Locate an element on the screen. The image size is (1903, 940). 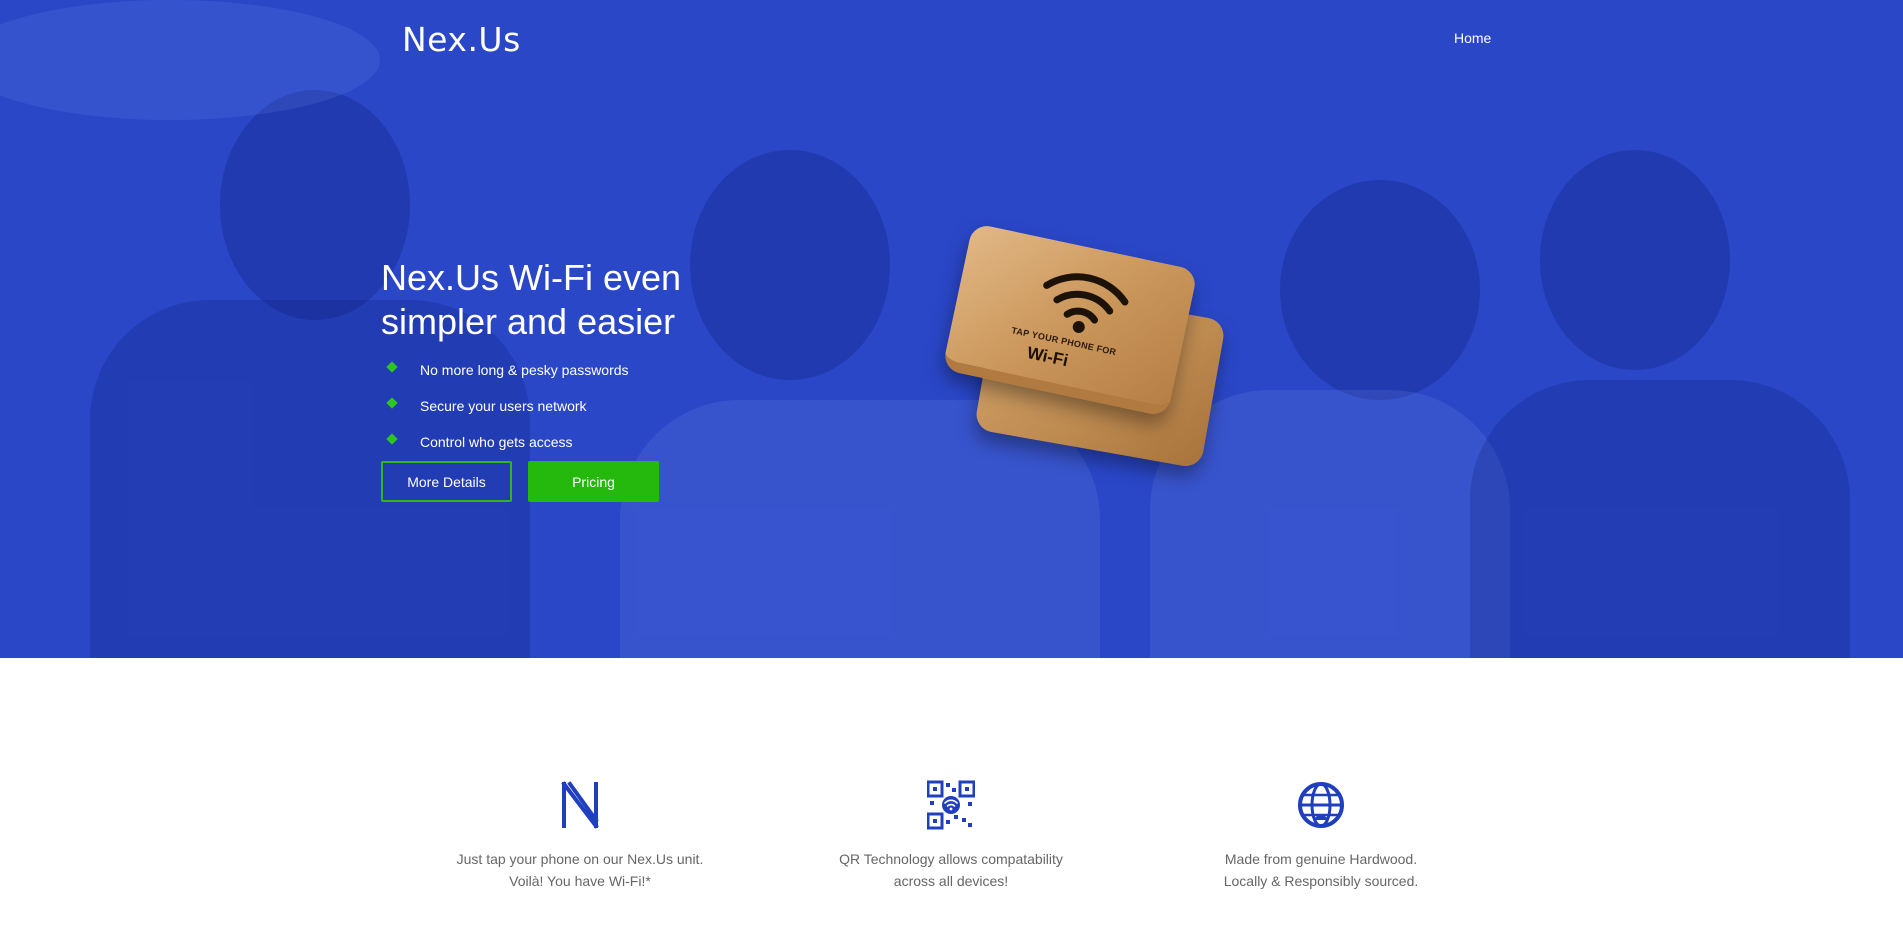
hero-feature-item: No more long & pesky passwords is located at coordinates (507, 370).